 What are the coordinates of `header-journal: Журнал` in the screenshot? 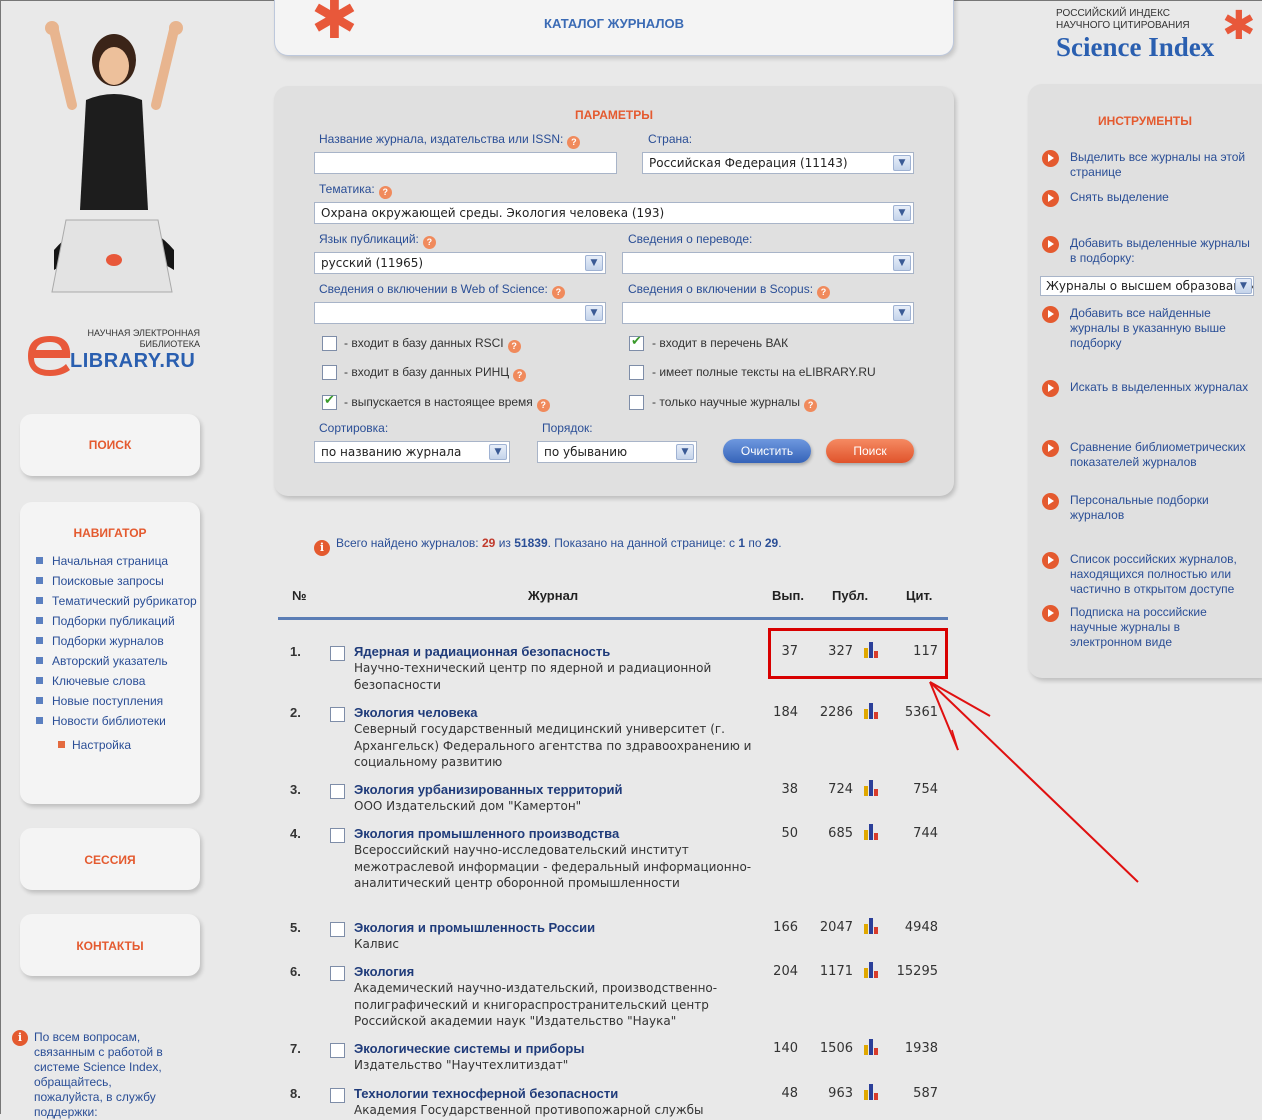 It's located at (553, 595).